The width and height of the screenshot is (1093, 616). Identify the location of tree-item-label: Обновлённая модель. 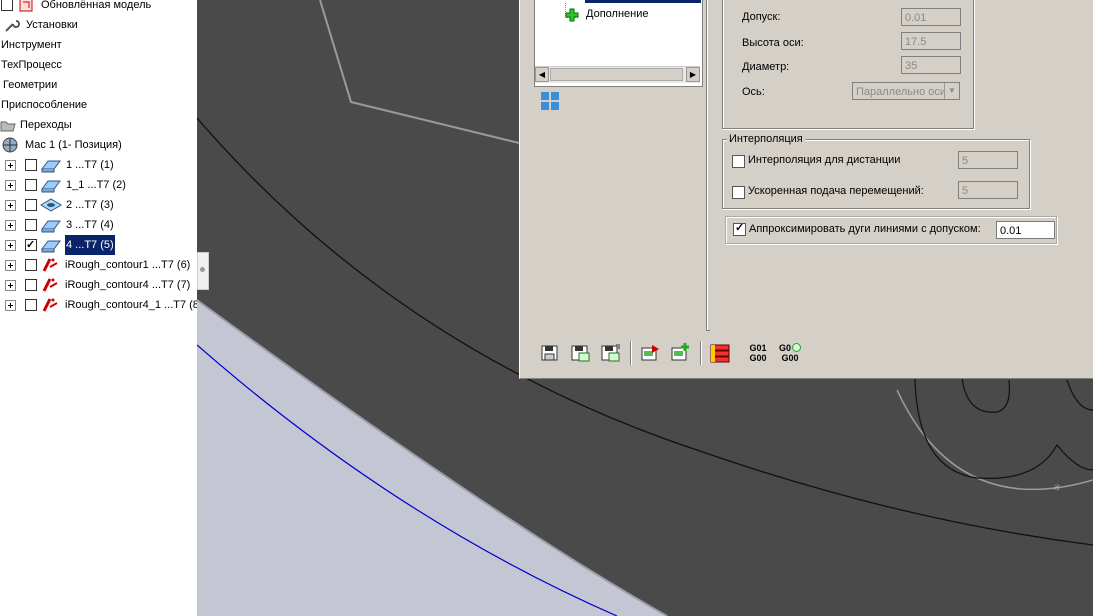
(96, 5).